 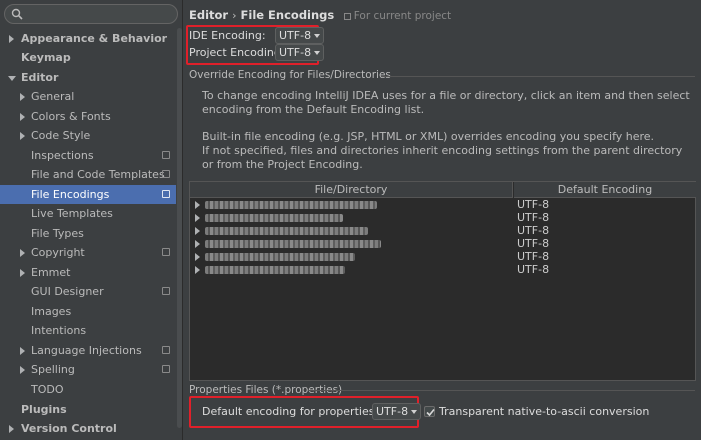 I want to click on breadcrumb-parent: Editor, so click(x=209, y=15).